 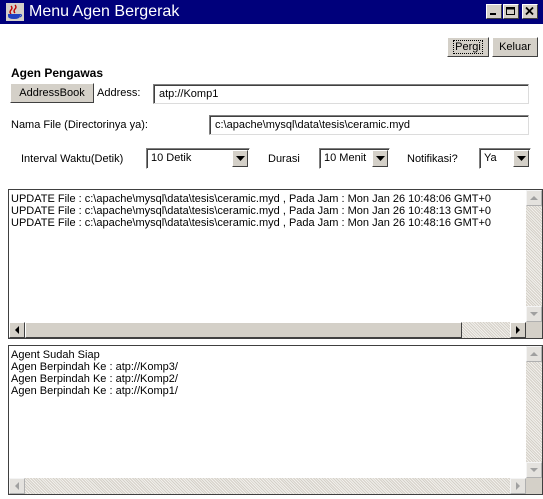 What do you see at coordinates (345, 158) in the screenshot?
I see `durasi-select-value: 10 Menit` at bounding box center [345, 158].